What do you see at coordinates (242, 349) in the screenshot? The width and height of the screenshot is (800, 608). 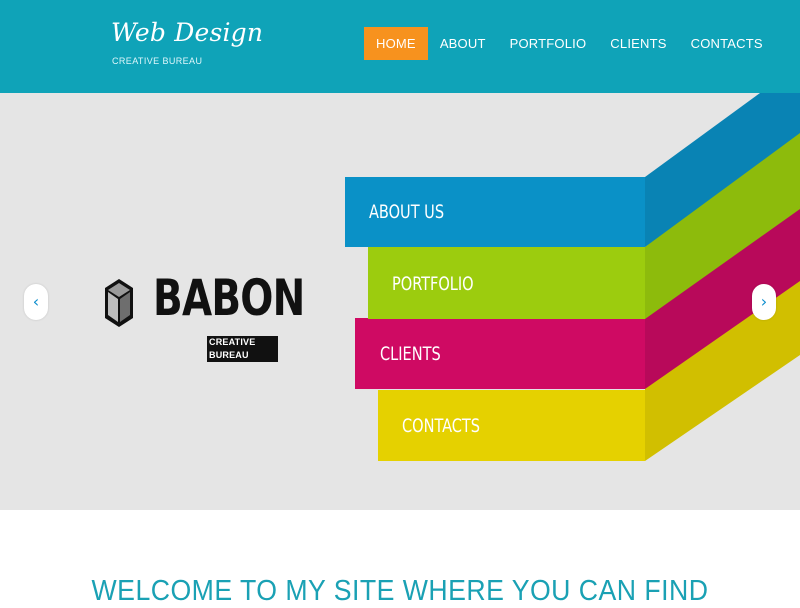 I see `babon-tagline: CREATIVE BUREAU` at bounding box center [242, 349].